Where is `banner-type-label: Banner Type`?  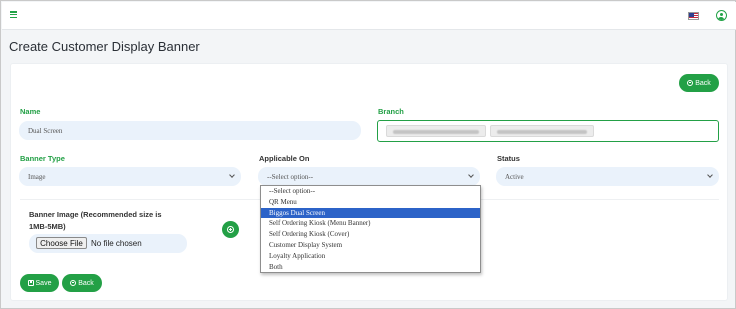
banner-type-label: Banner Type is located at coordinates (42, 158).